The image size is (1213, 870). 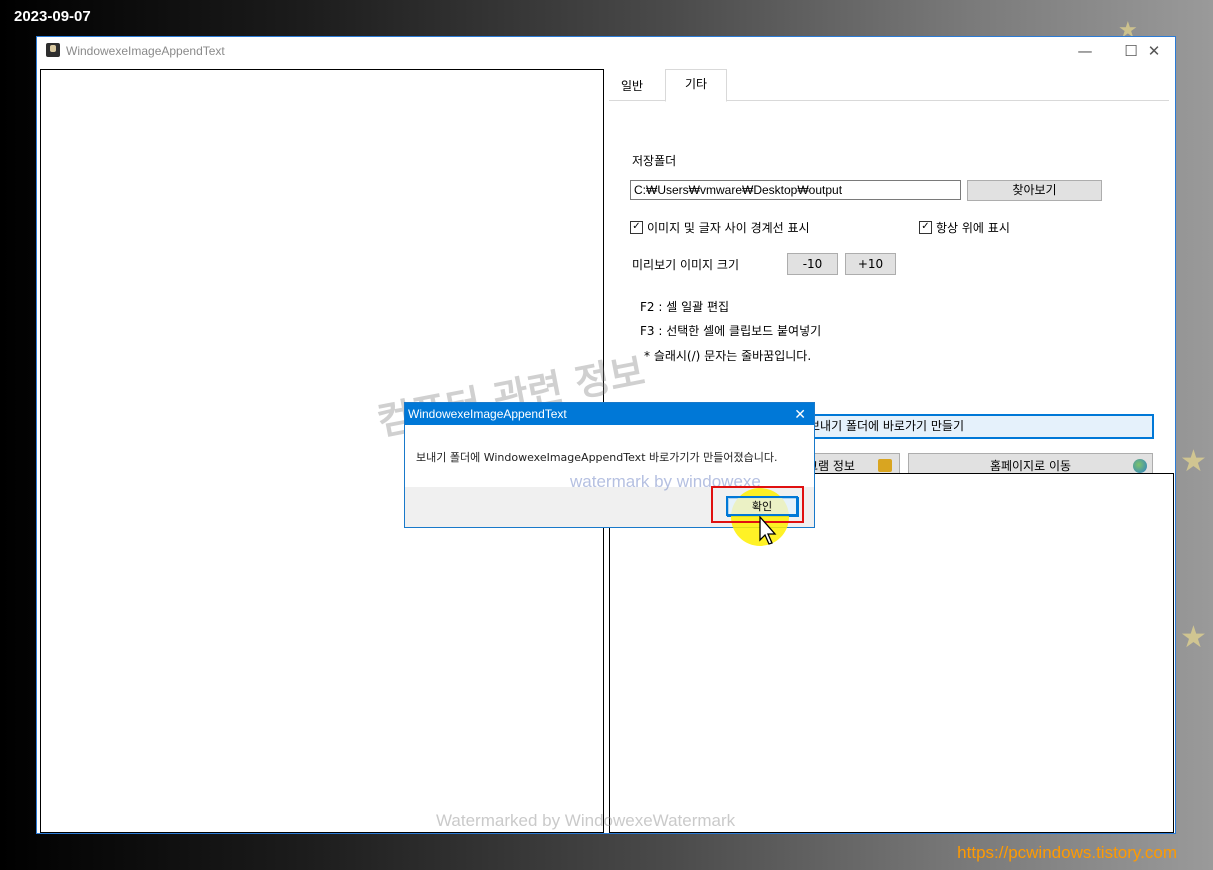 I want to click on app-icon, so click(x=53, y=50).